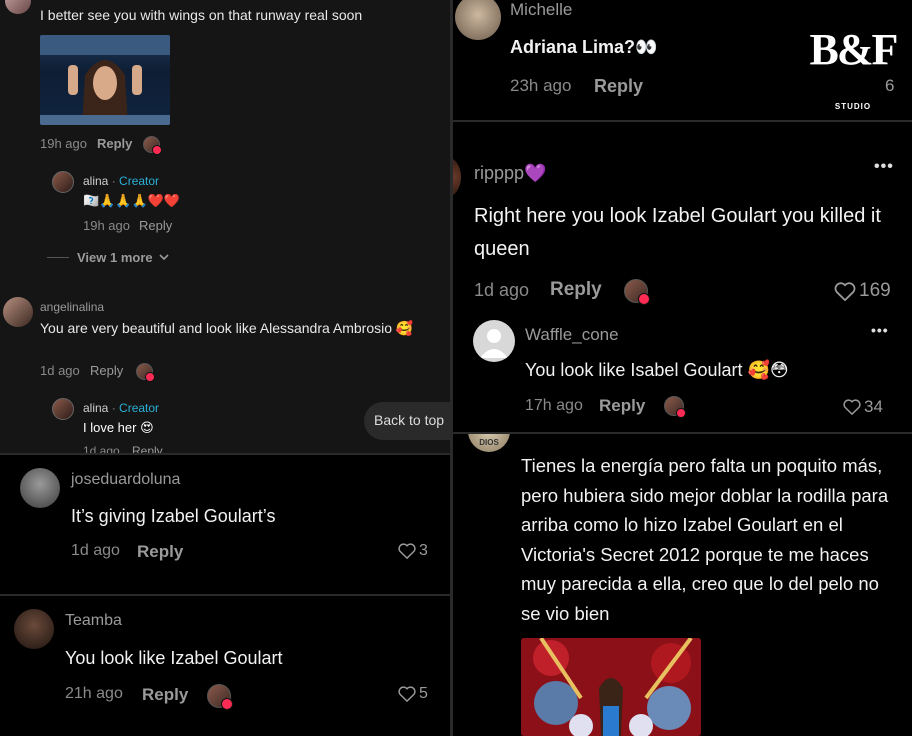 Image resolution: width=912 pixels, height=736 pixels. I want to click on view-more-line, so click(58, 257).